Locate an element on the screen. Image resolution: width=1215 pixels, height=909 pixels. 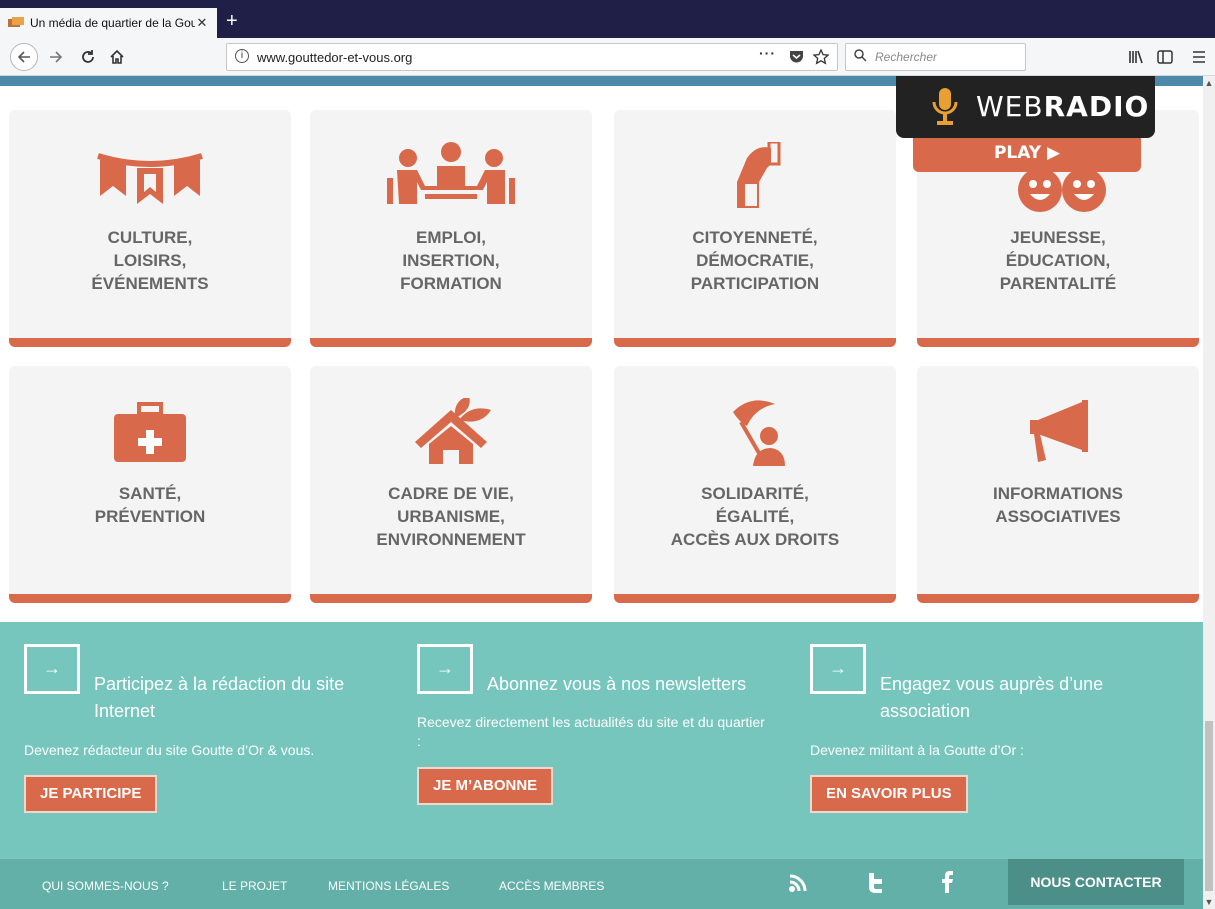
browser-tab: Un média de quartier de la Gout ✕ is located at coordinates (108, 23).